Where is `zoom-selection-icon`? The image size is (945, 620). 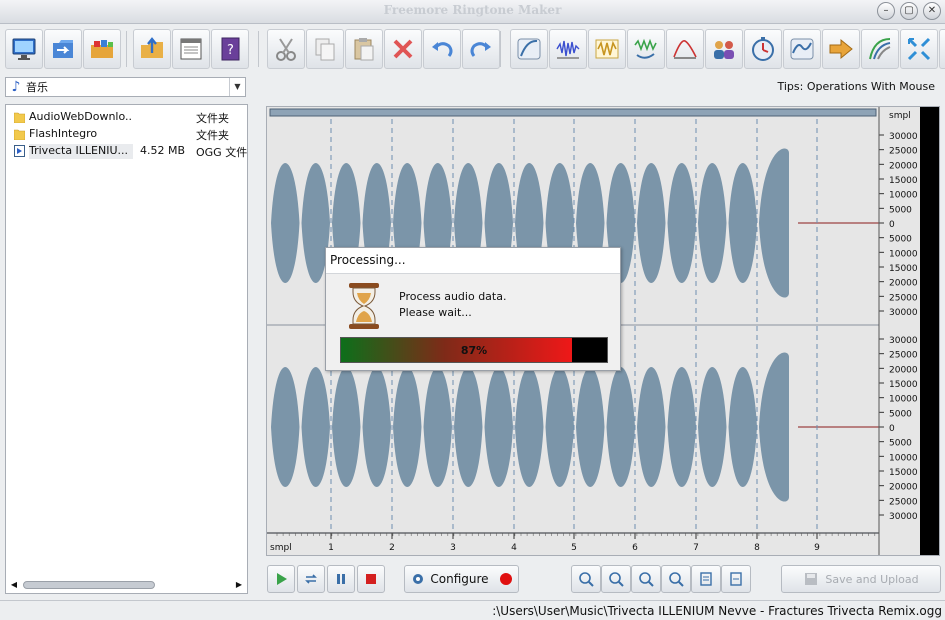 zoom-selection-icon is located at coordinates (646, 579).